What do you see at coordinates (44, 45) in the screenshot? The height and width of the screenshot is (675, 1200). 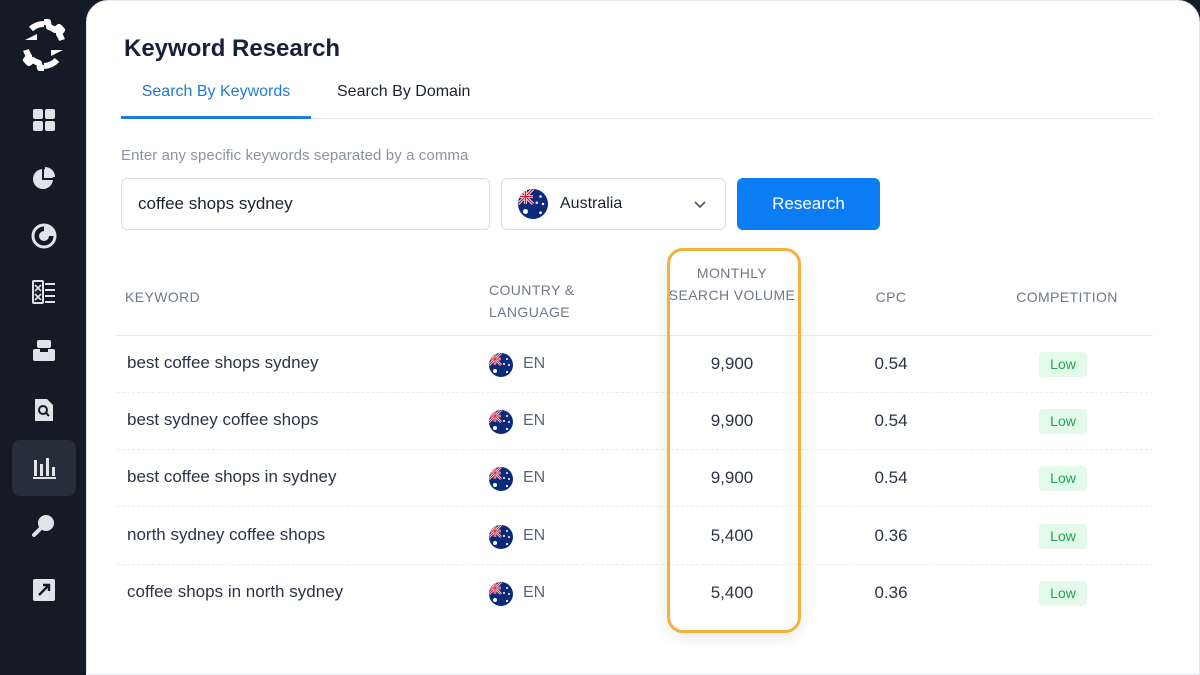 I see `logo-icon` at bounding box center [44, 45].